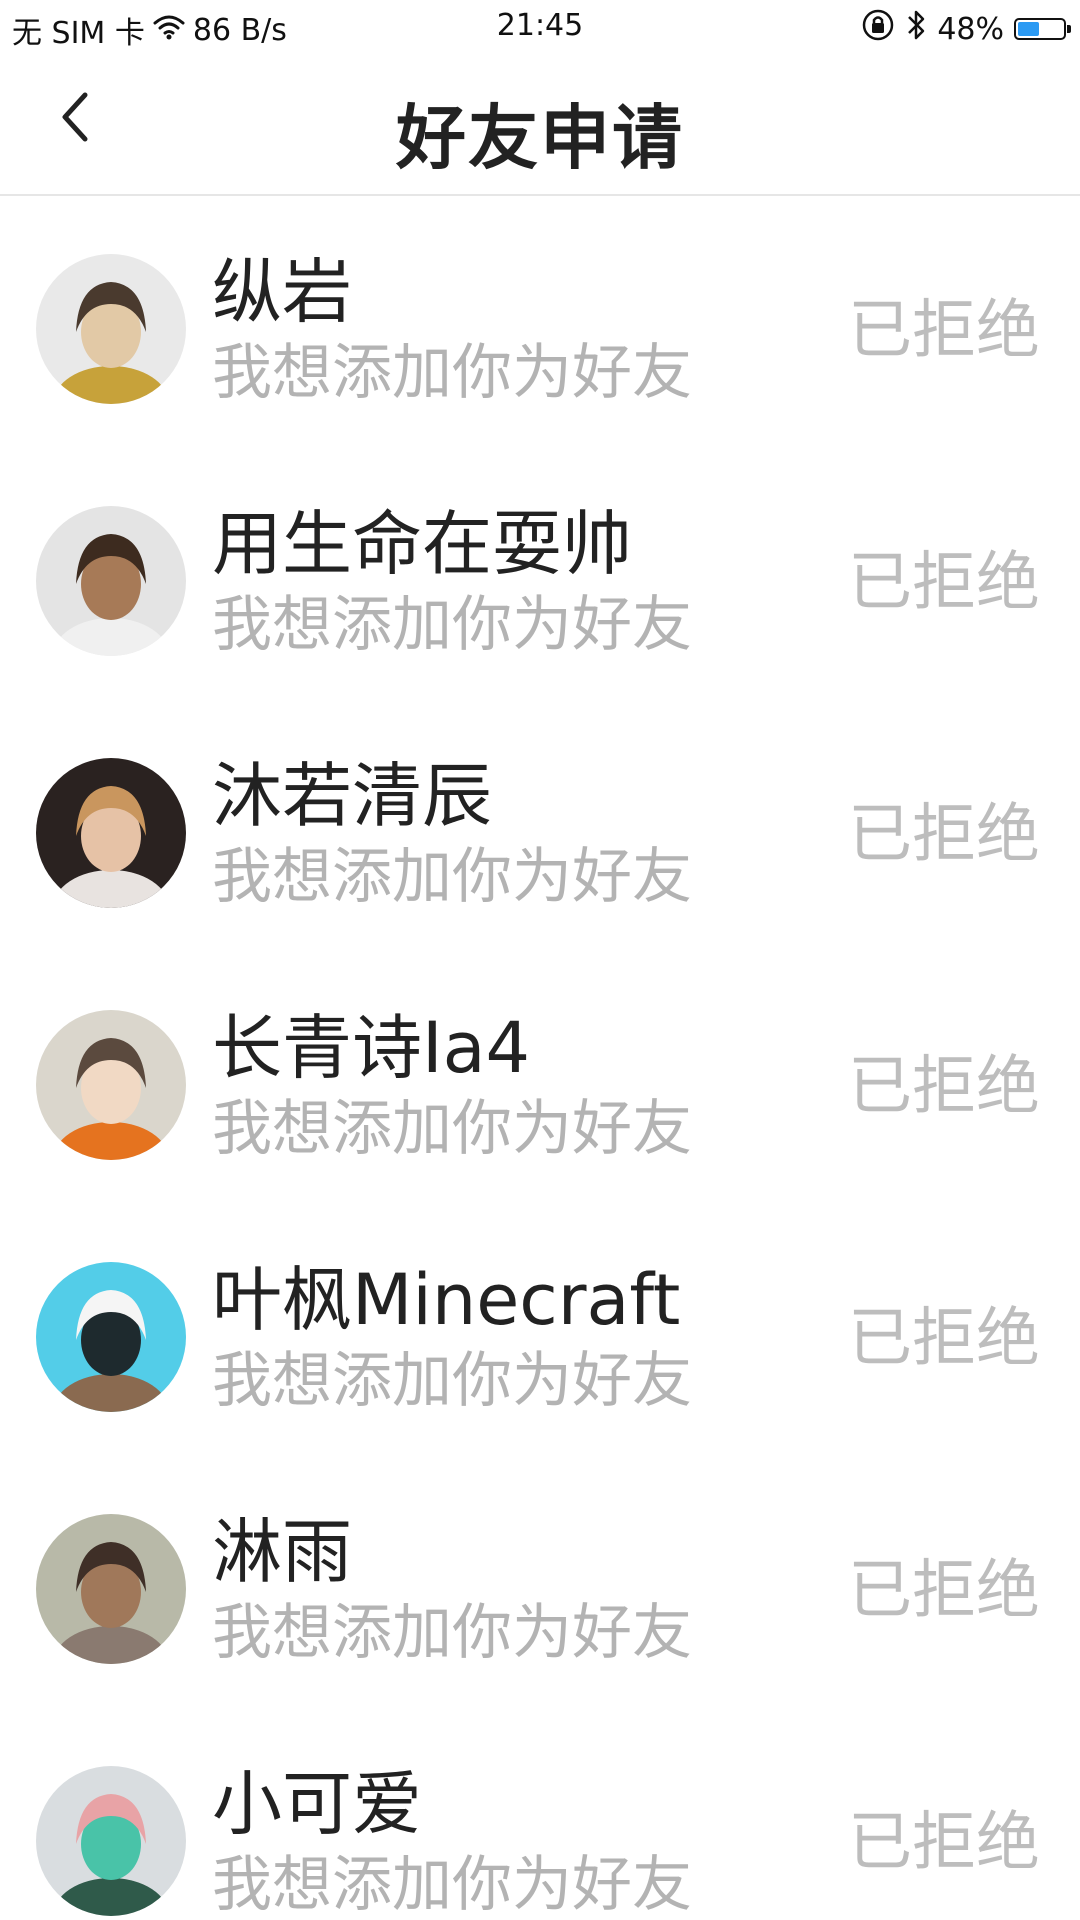 This screenshot has width=1080, height=1920. I want to click on friend-request-row: 用生命在耍帅 我想添加你为好友 已拒绝, so click(540, 574).